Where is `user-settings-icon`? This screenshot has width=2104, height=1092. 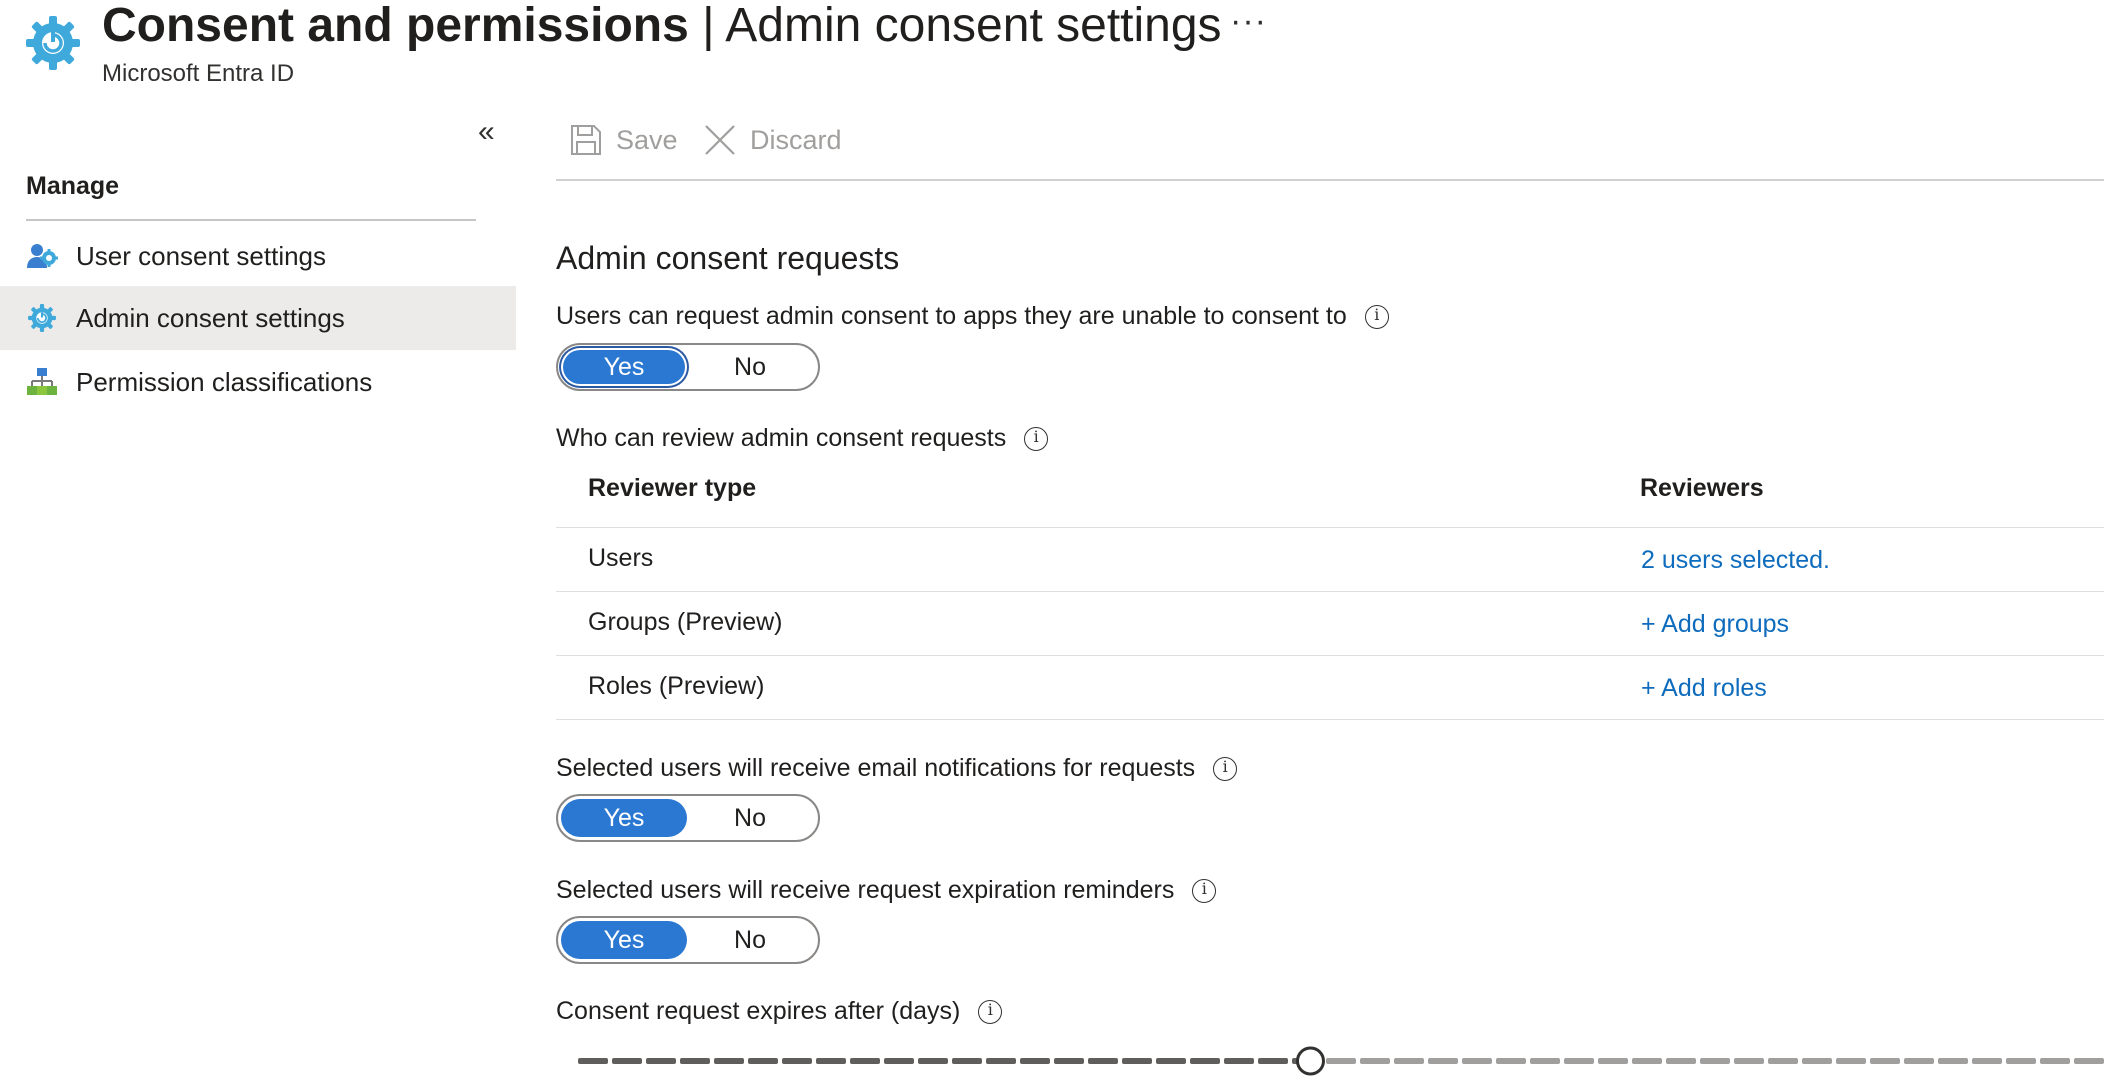 user-settings-icon is located at coordinates (42, 256).